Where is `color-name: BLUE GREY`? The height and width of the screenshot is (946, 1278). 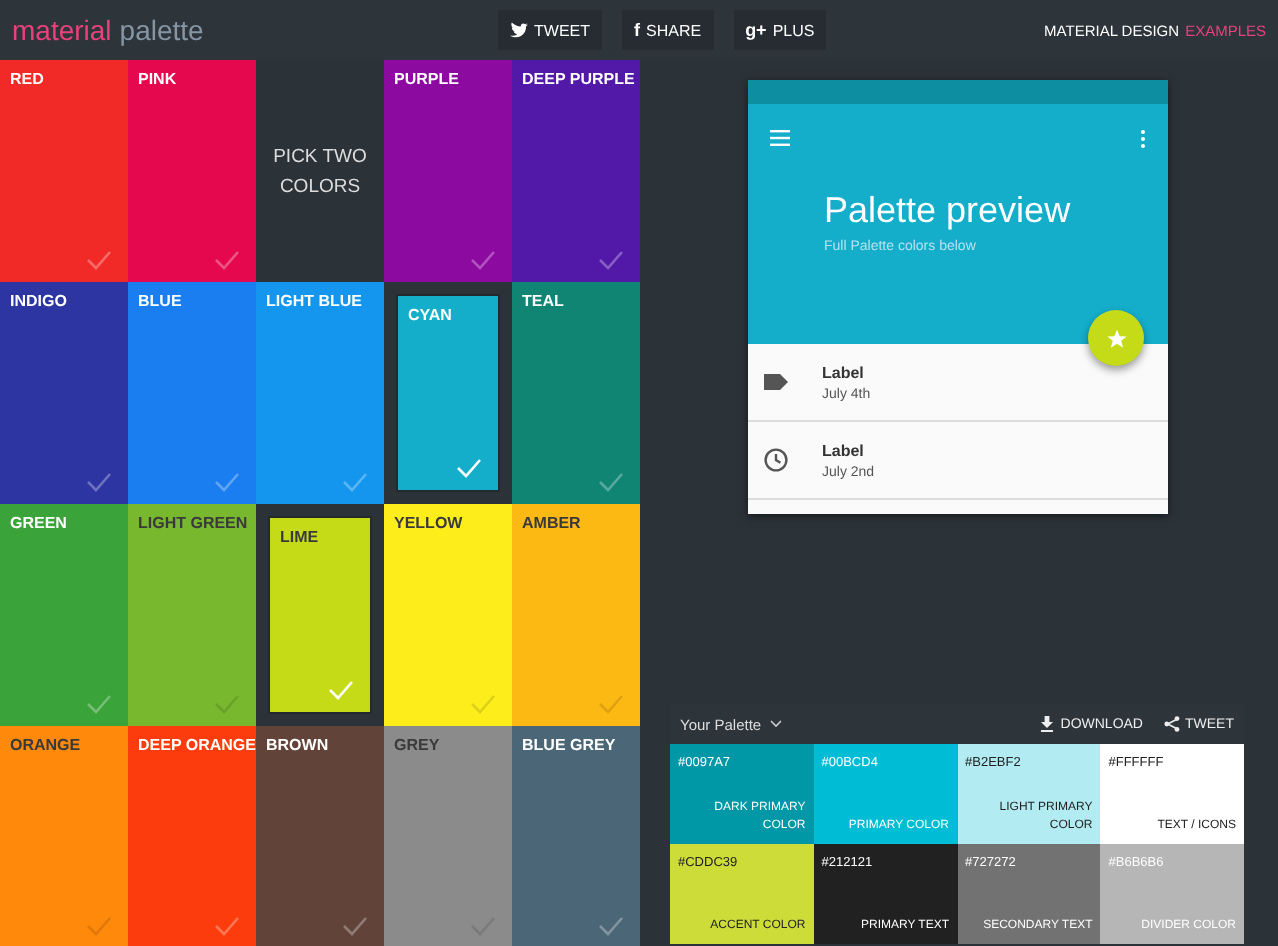
color-name: BLUE GREY is located at coordinates (569, 745).